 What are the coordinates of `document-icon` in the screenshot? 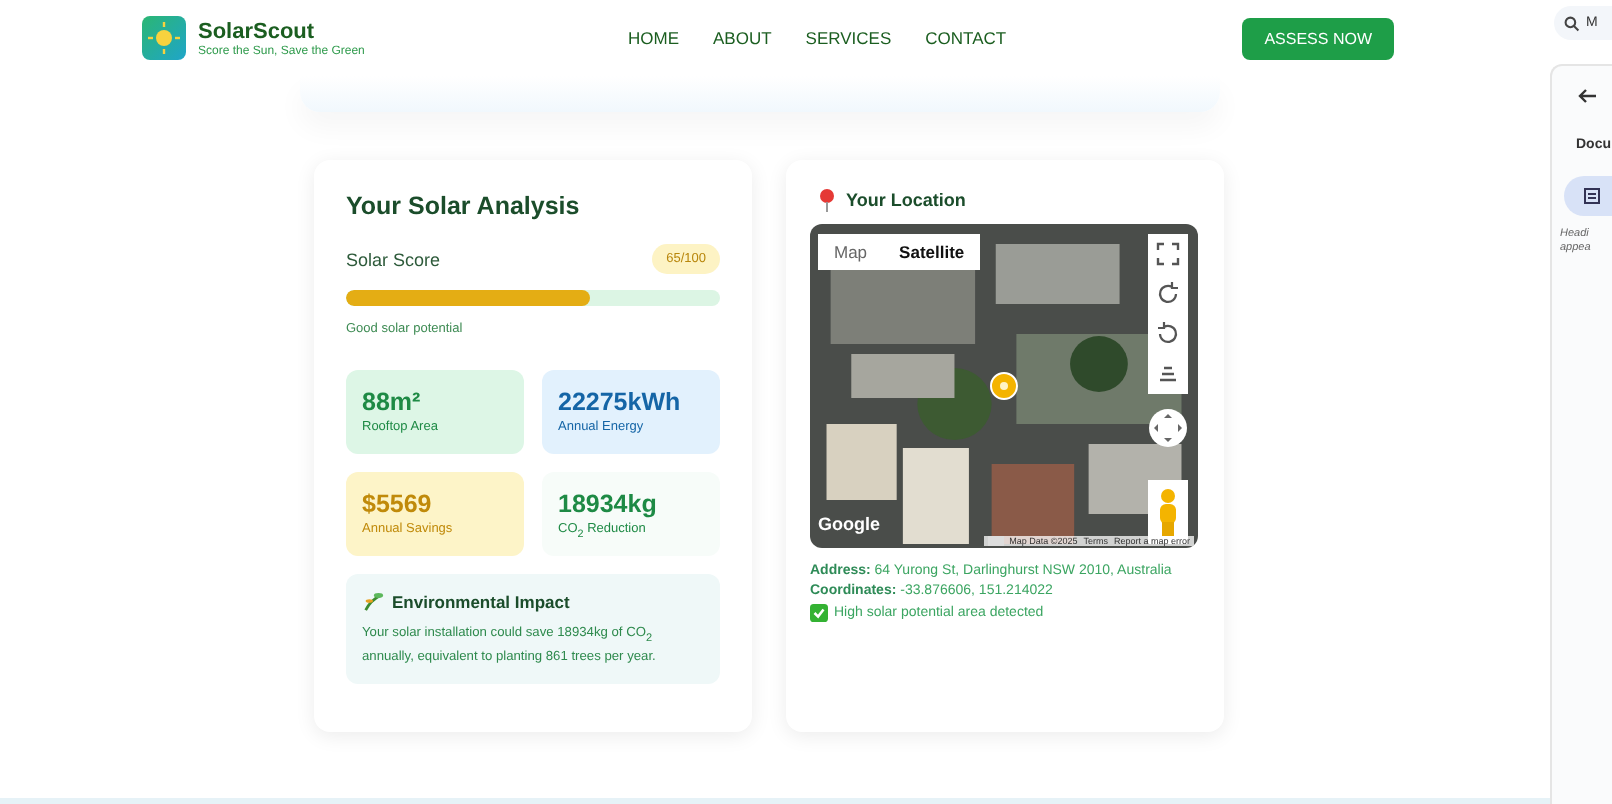 It's located at (1592, 196).